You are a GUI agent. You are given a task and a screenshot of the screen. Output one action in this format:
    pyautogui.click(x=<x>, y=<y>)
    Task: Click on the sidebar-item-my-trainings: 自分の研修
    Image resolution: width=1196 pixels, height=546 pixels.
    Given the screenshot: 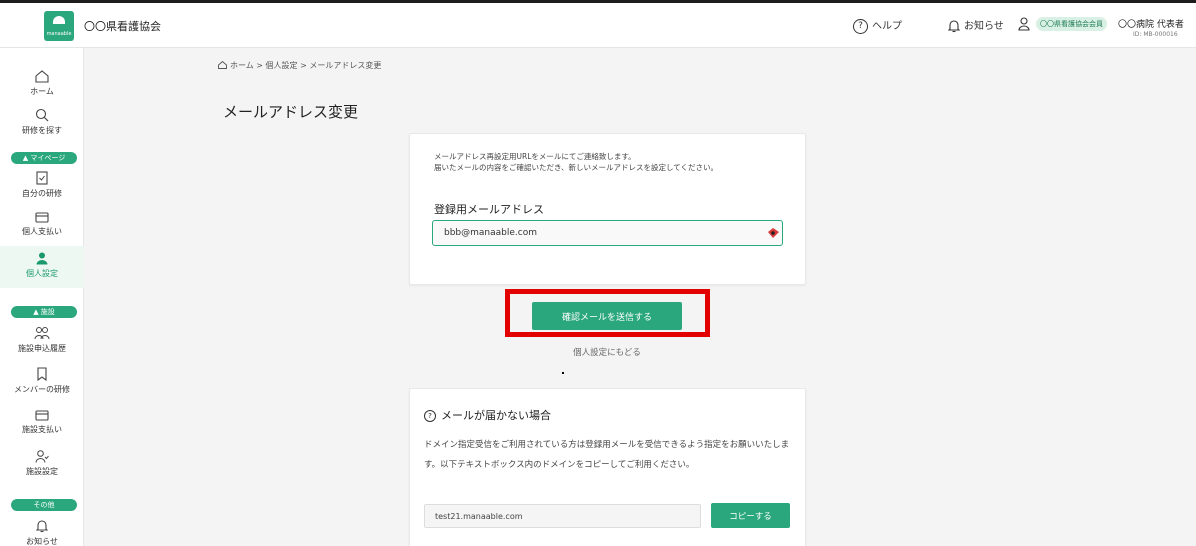 What is the action you would take?
    pyautogui.click(x=42, y=185)
    